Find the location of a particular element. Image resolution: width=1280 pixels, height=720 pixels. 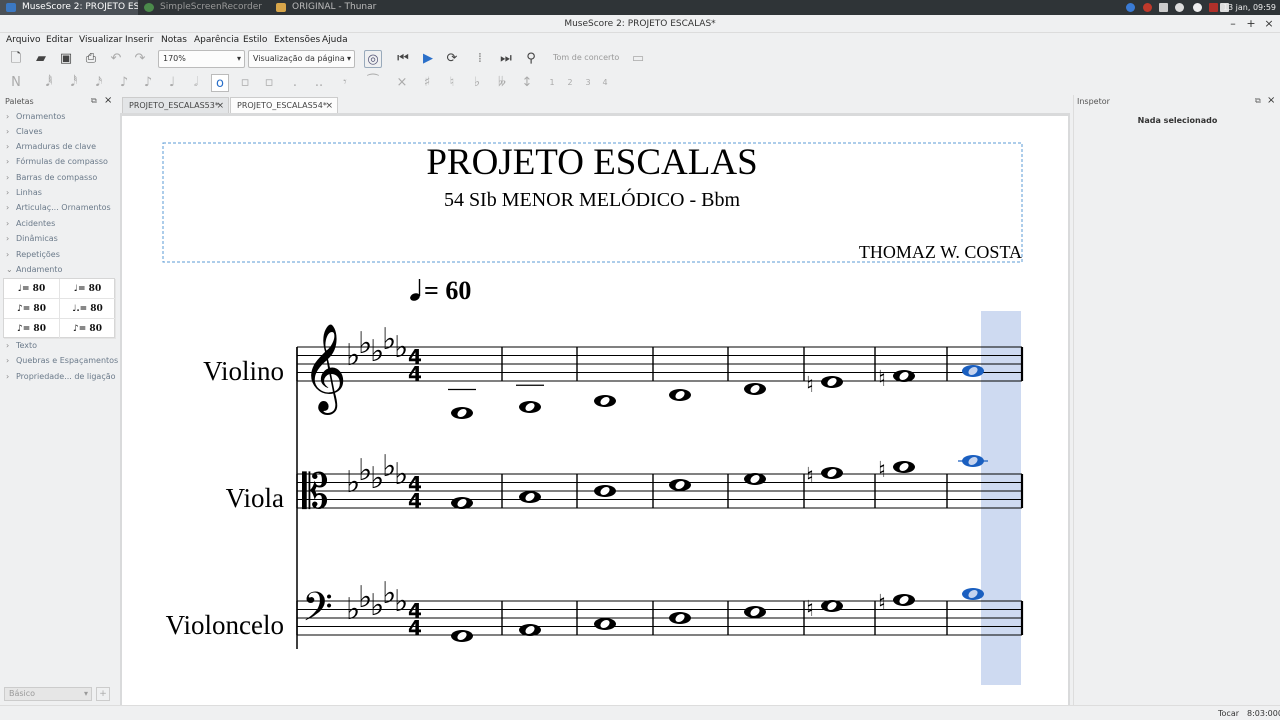

palette-dinamicas: › Dinâmicas is located at coordinates (32, 238).